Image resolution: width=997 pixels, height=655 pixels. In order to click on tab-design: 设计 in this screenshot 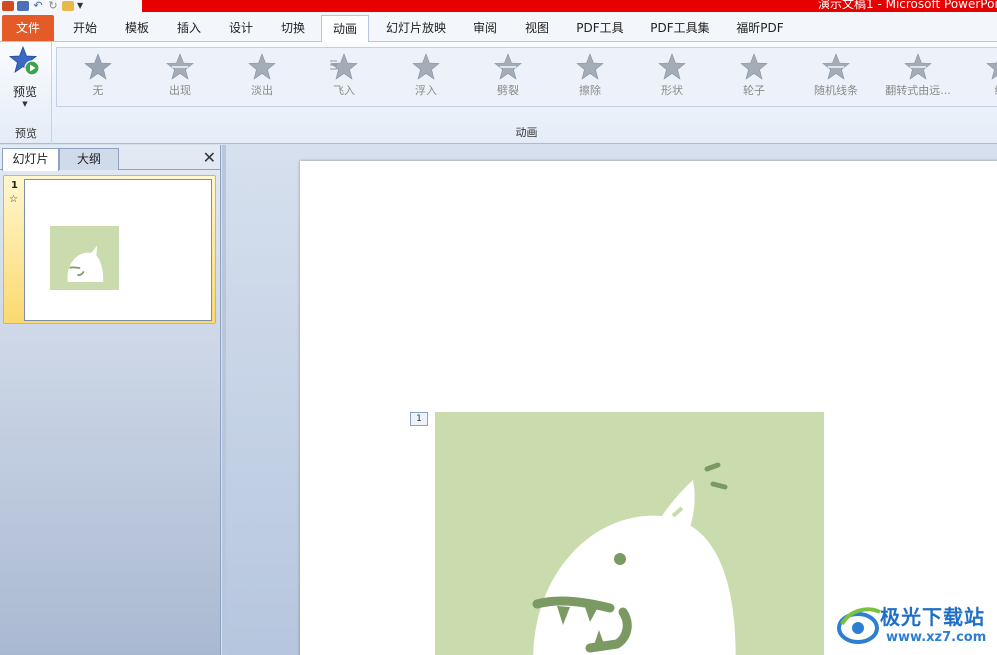, I will do `click(241, 28)`.